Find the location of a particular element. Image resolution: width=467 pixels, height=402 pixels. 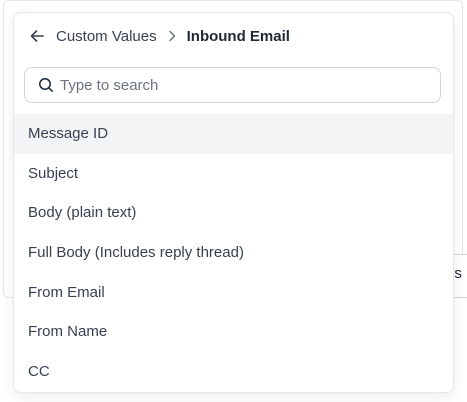

option-full-body: Full Body (Includes reply thread) is located at coordinates (233, 253).